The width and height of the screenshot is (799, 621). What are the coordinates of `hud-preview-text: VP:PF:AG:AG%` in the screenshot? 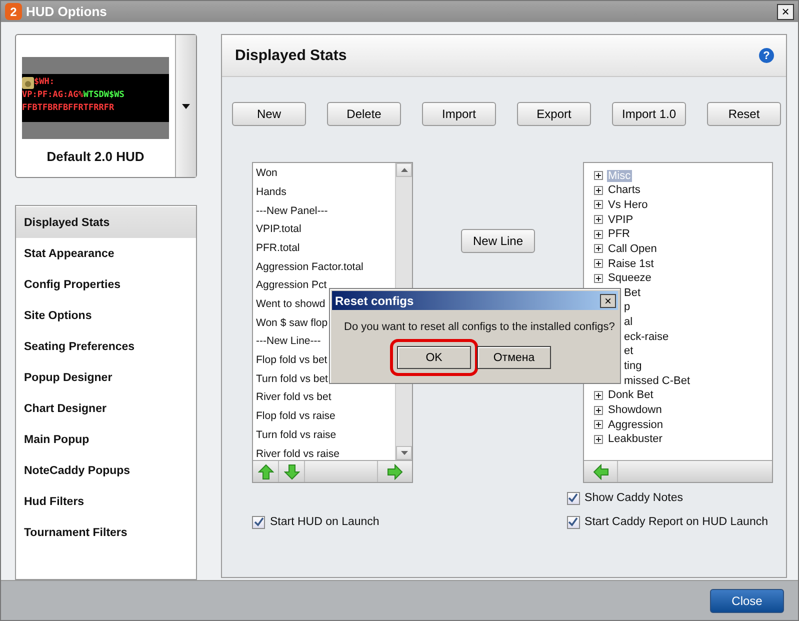 It's located at (53, 95).